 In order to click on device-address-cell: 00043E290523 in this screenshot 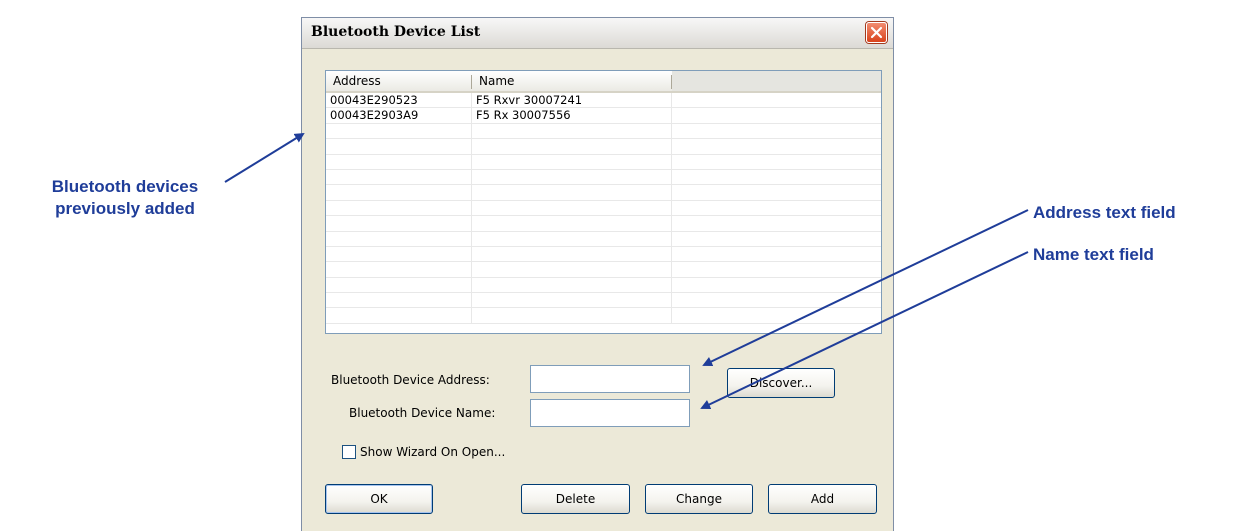, I will do `click(399, 100)`.